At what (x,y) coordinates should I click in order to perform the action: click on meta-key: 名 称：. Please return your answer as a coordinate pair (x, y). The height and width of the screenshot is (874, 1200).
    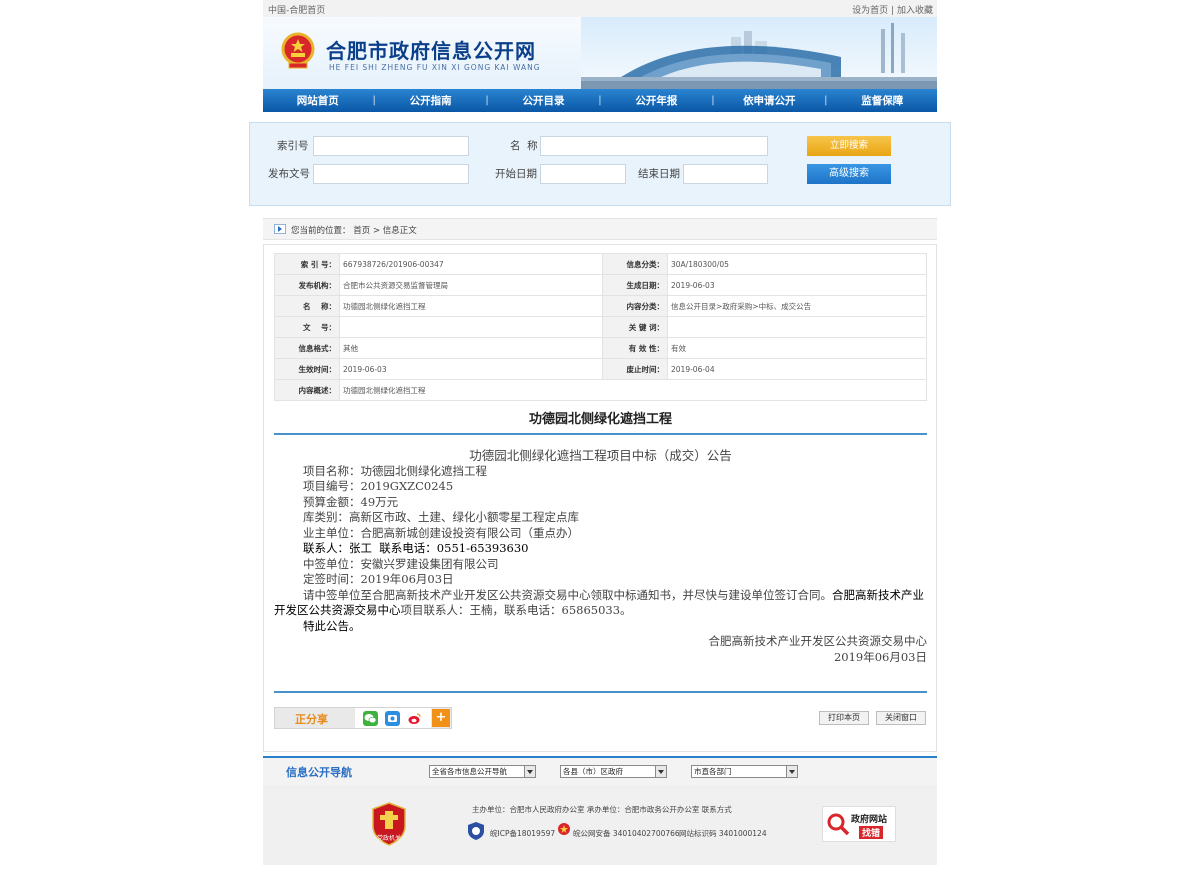
    Looking at the image, I should click on (307, 306).